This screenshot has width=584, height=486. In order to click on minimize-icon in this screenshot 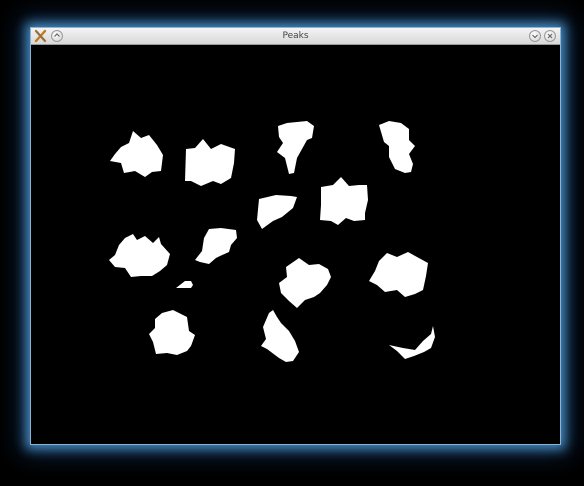, I will do `click(535, 36)`.